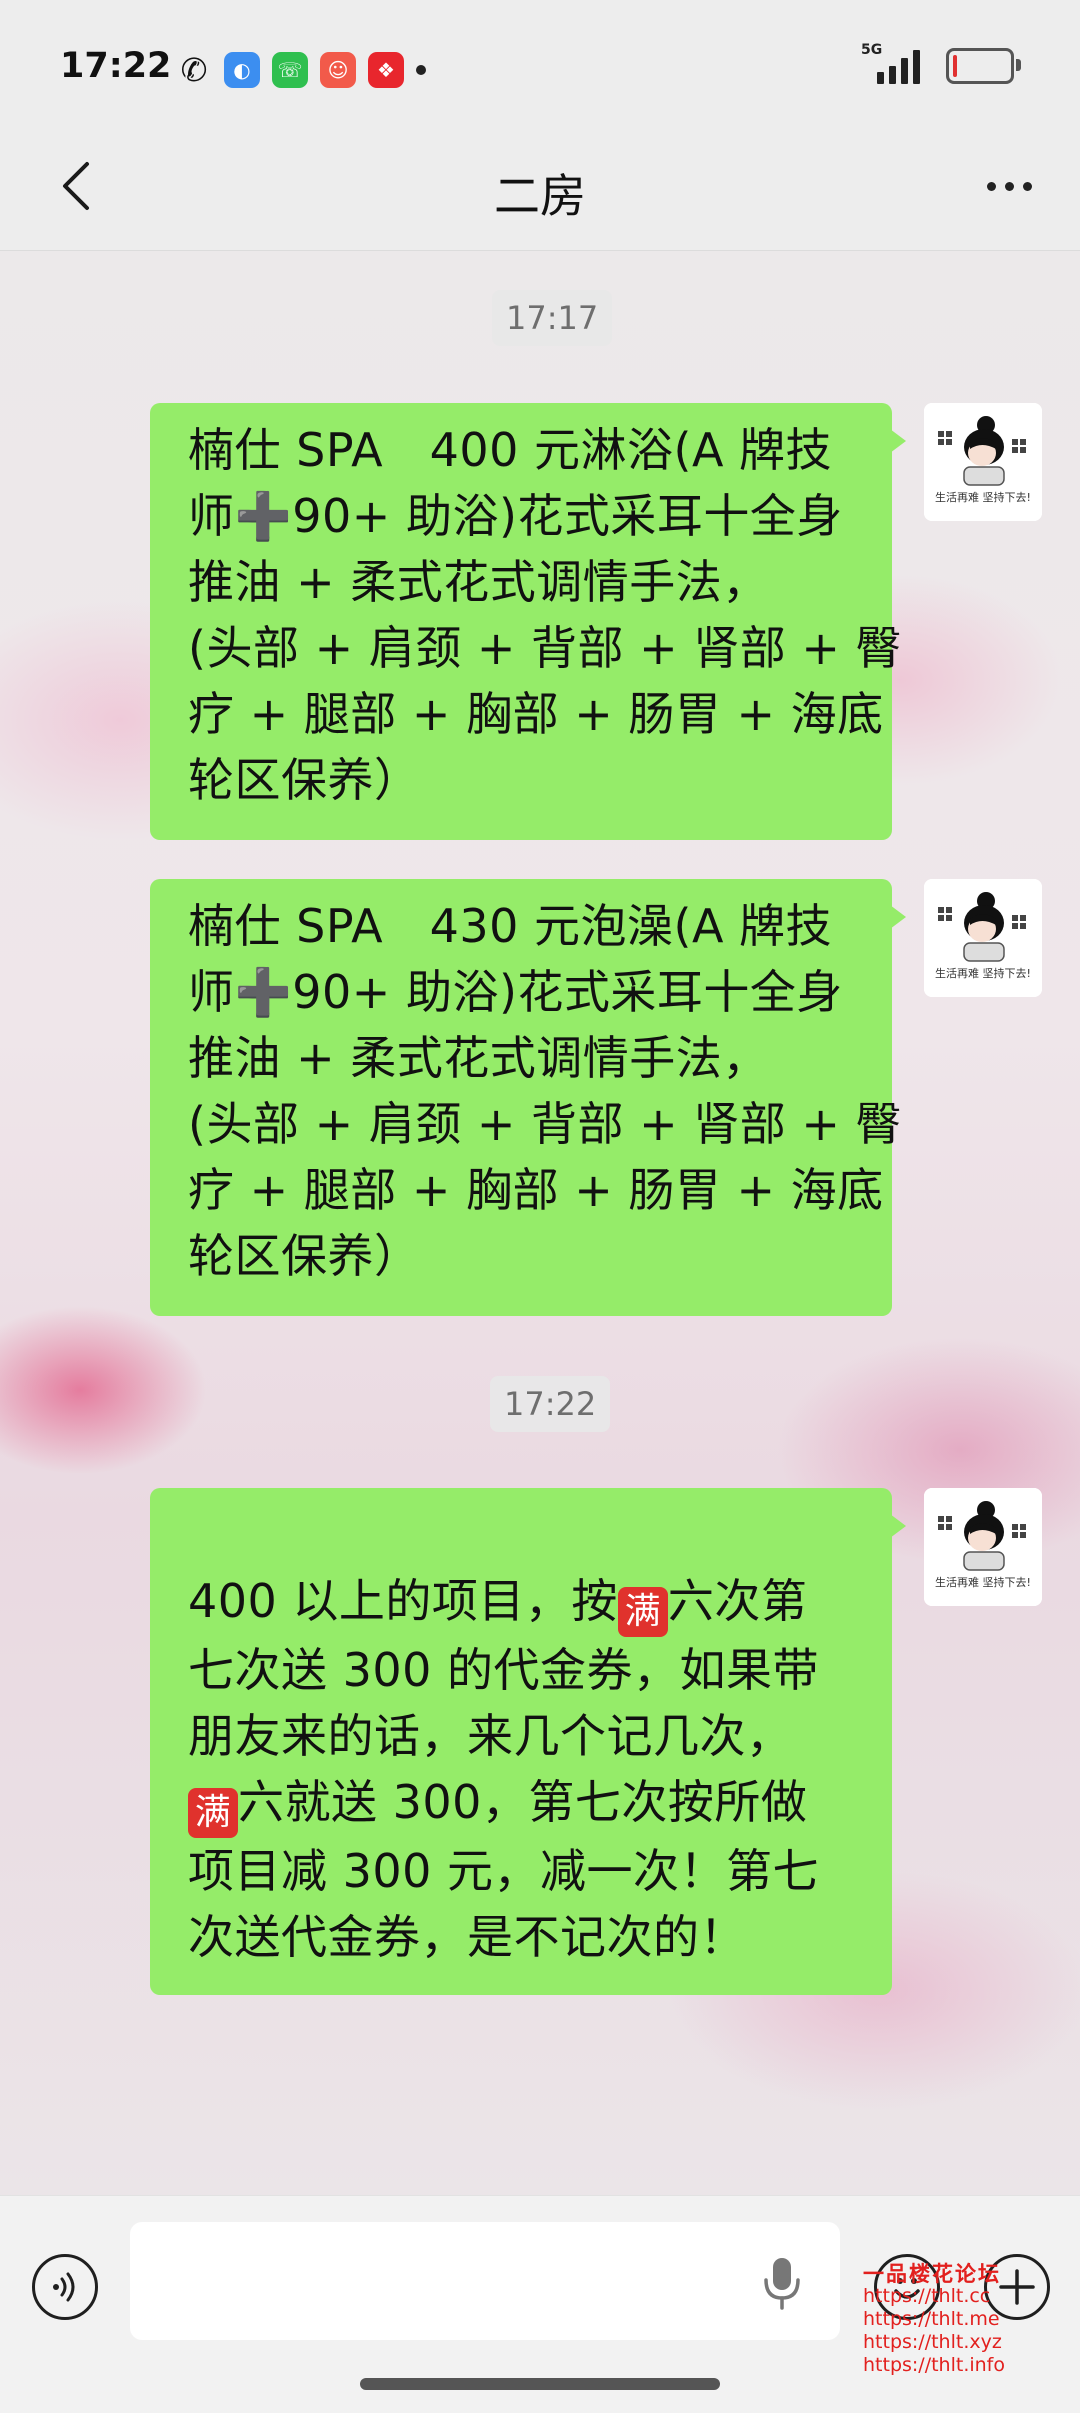 The image size is (1080, 2413). What do you see at coordinates (550, 1404) in the screenshot?
I see `message-timestamp: 17:22` at bounding box center [550, 1404].